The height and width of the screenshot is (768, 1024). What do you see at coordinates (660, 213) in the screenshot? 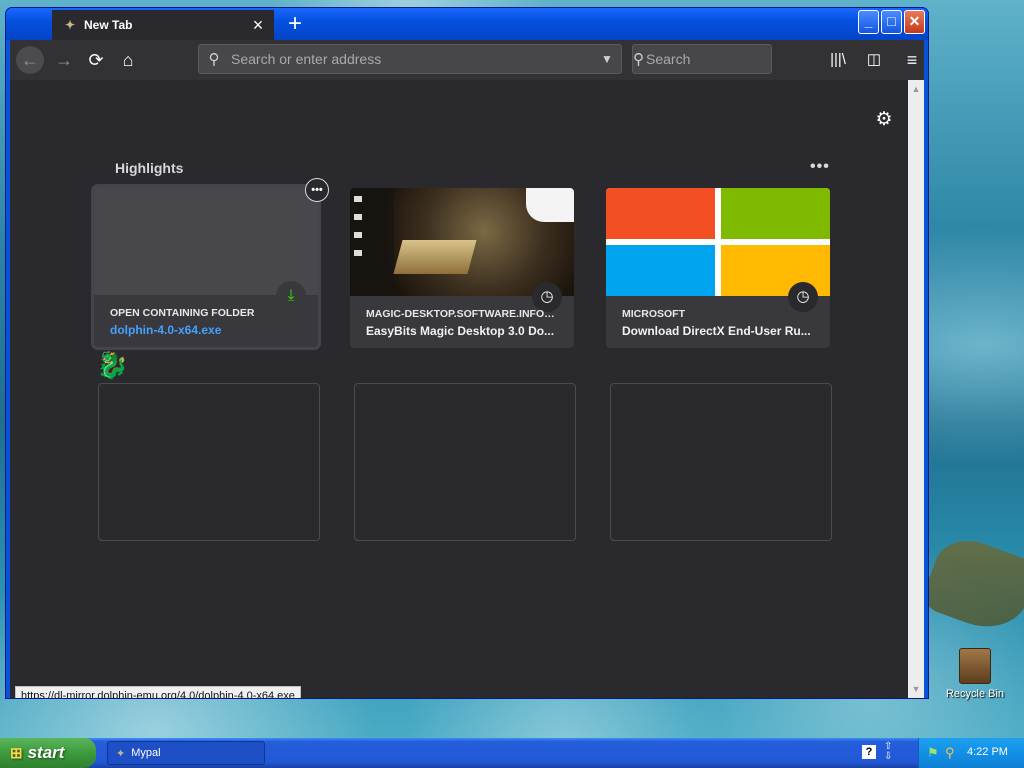
I see `microsoft-logo-red` at bounding box center [660, 213].